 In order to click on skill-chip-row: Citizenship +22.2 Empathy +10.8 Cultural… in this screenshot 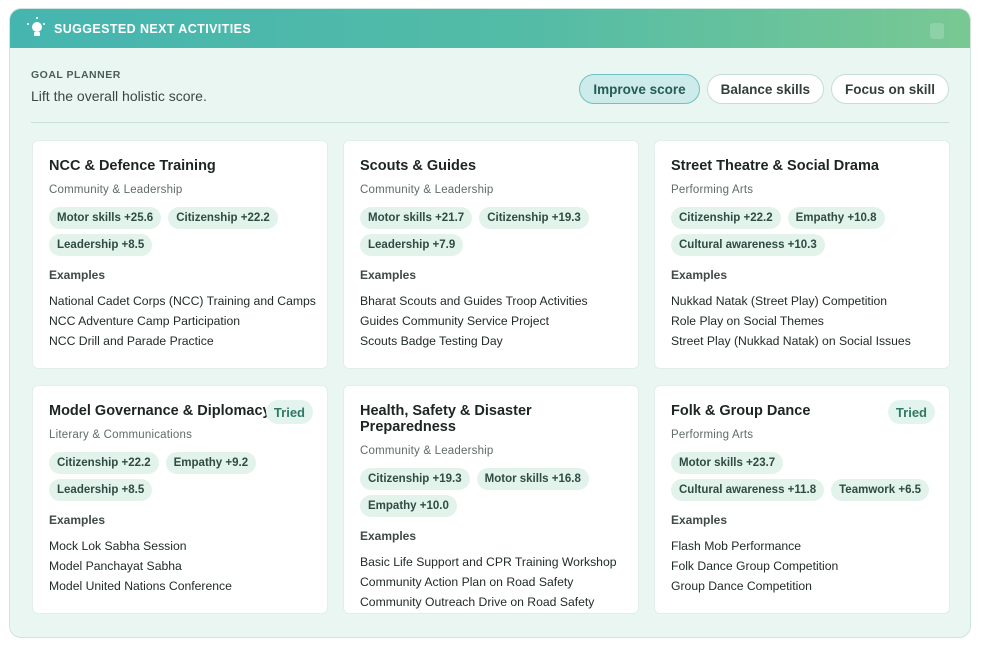, I will do `click(807, 231)`.